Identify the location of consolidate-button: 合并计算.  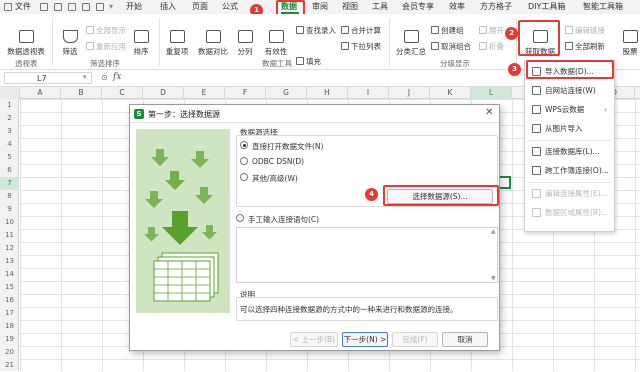
(361, 30).